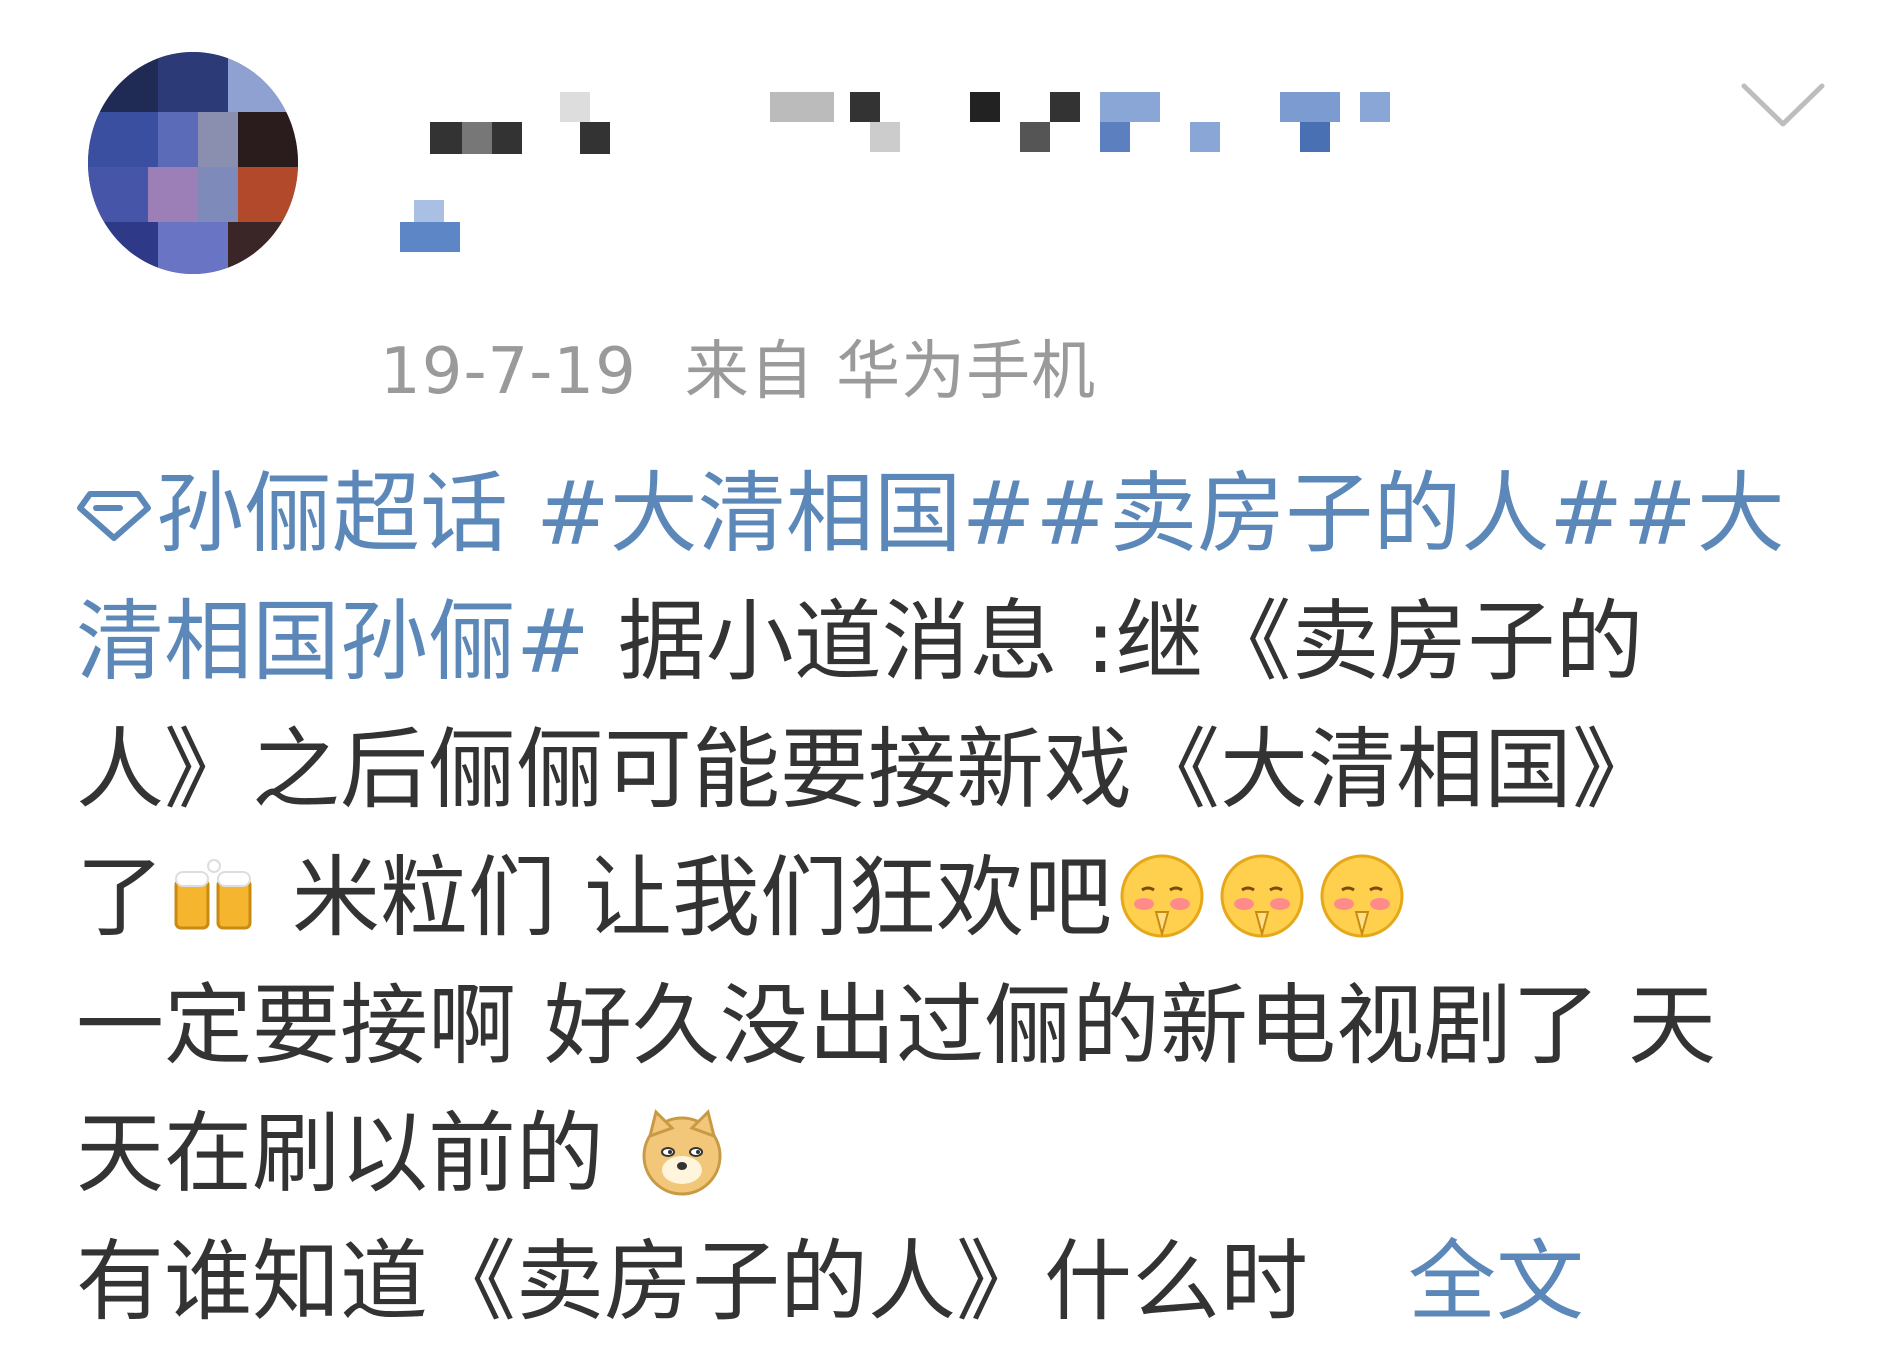  Describe the element at coordinates (990, 180) in the screenshot. I see `username-redacted` at that location.